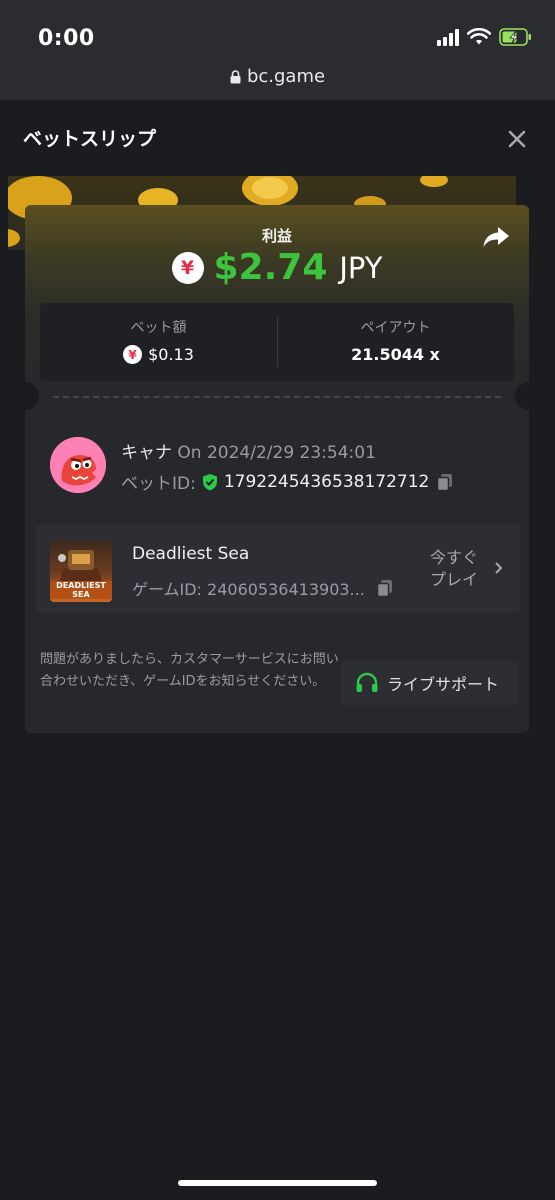 The image size is (555, 1200). What do you see at coordinates (286, 76) in the screenshot?
I see `url-text: bc.game` at bounding box center [286, 76].